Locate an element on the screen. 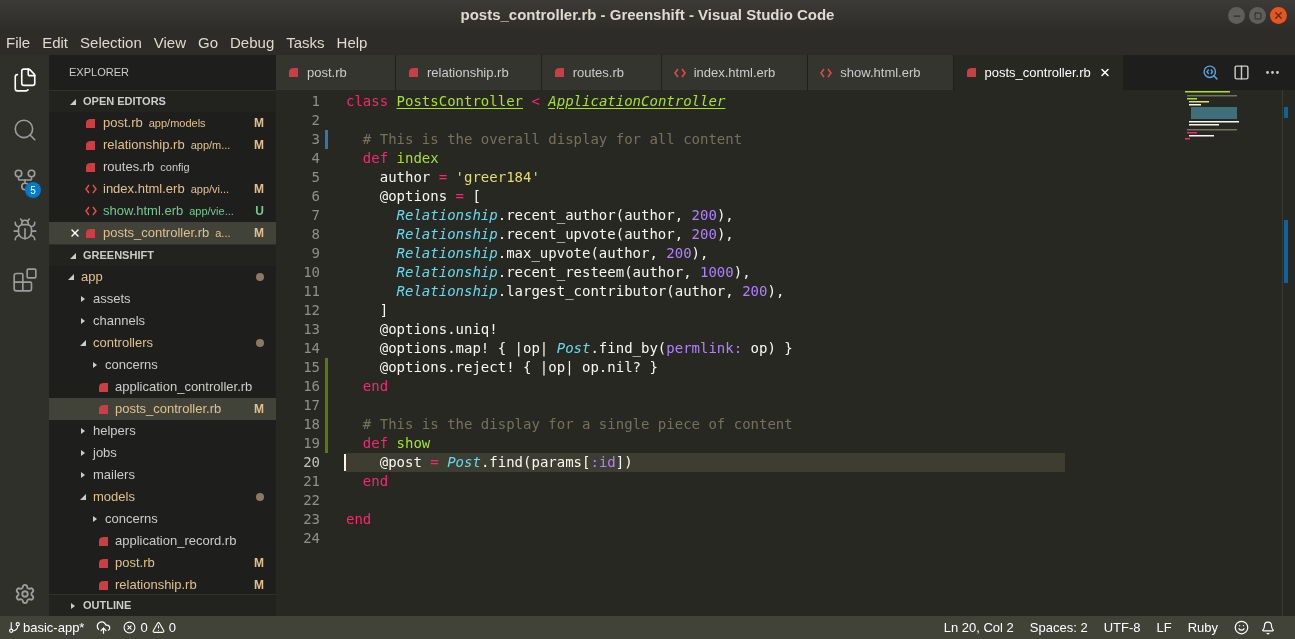  code-line: def show is located at coordinates (396, 443).